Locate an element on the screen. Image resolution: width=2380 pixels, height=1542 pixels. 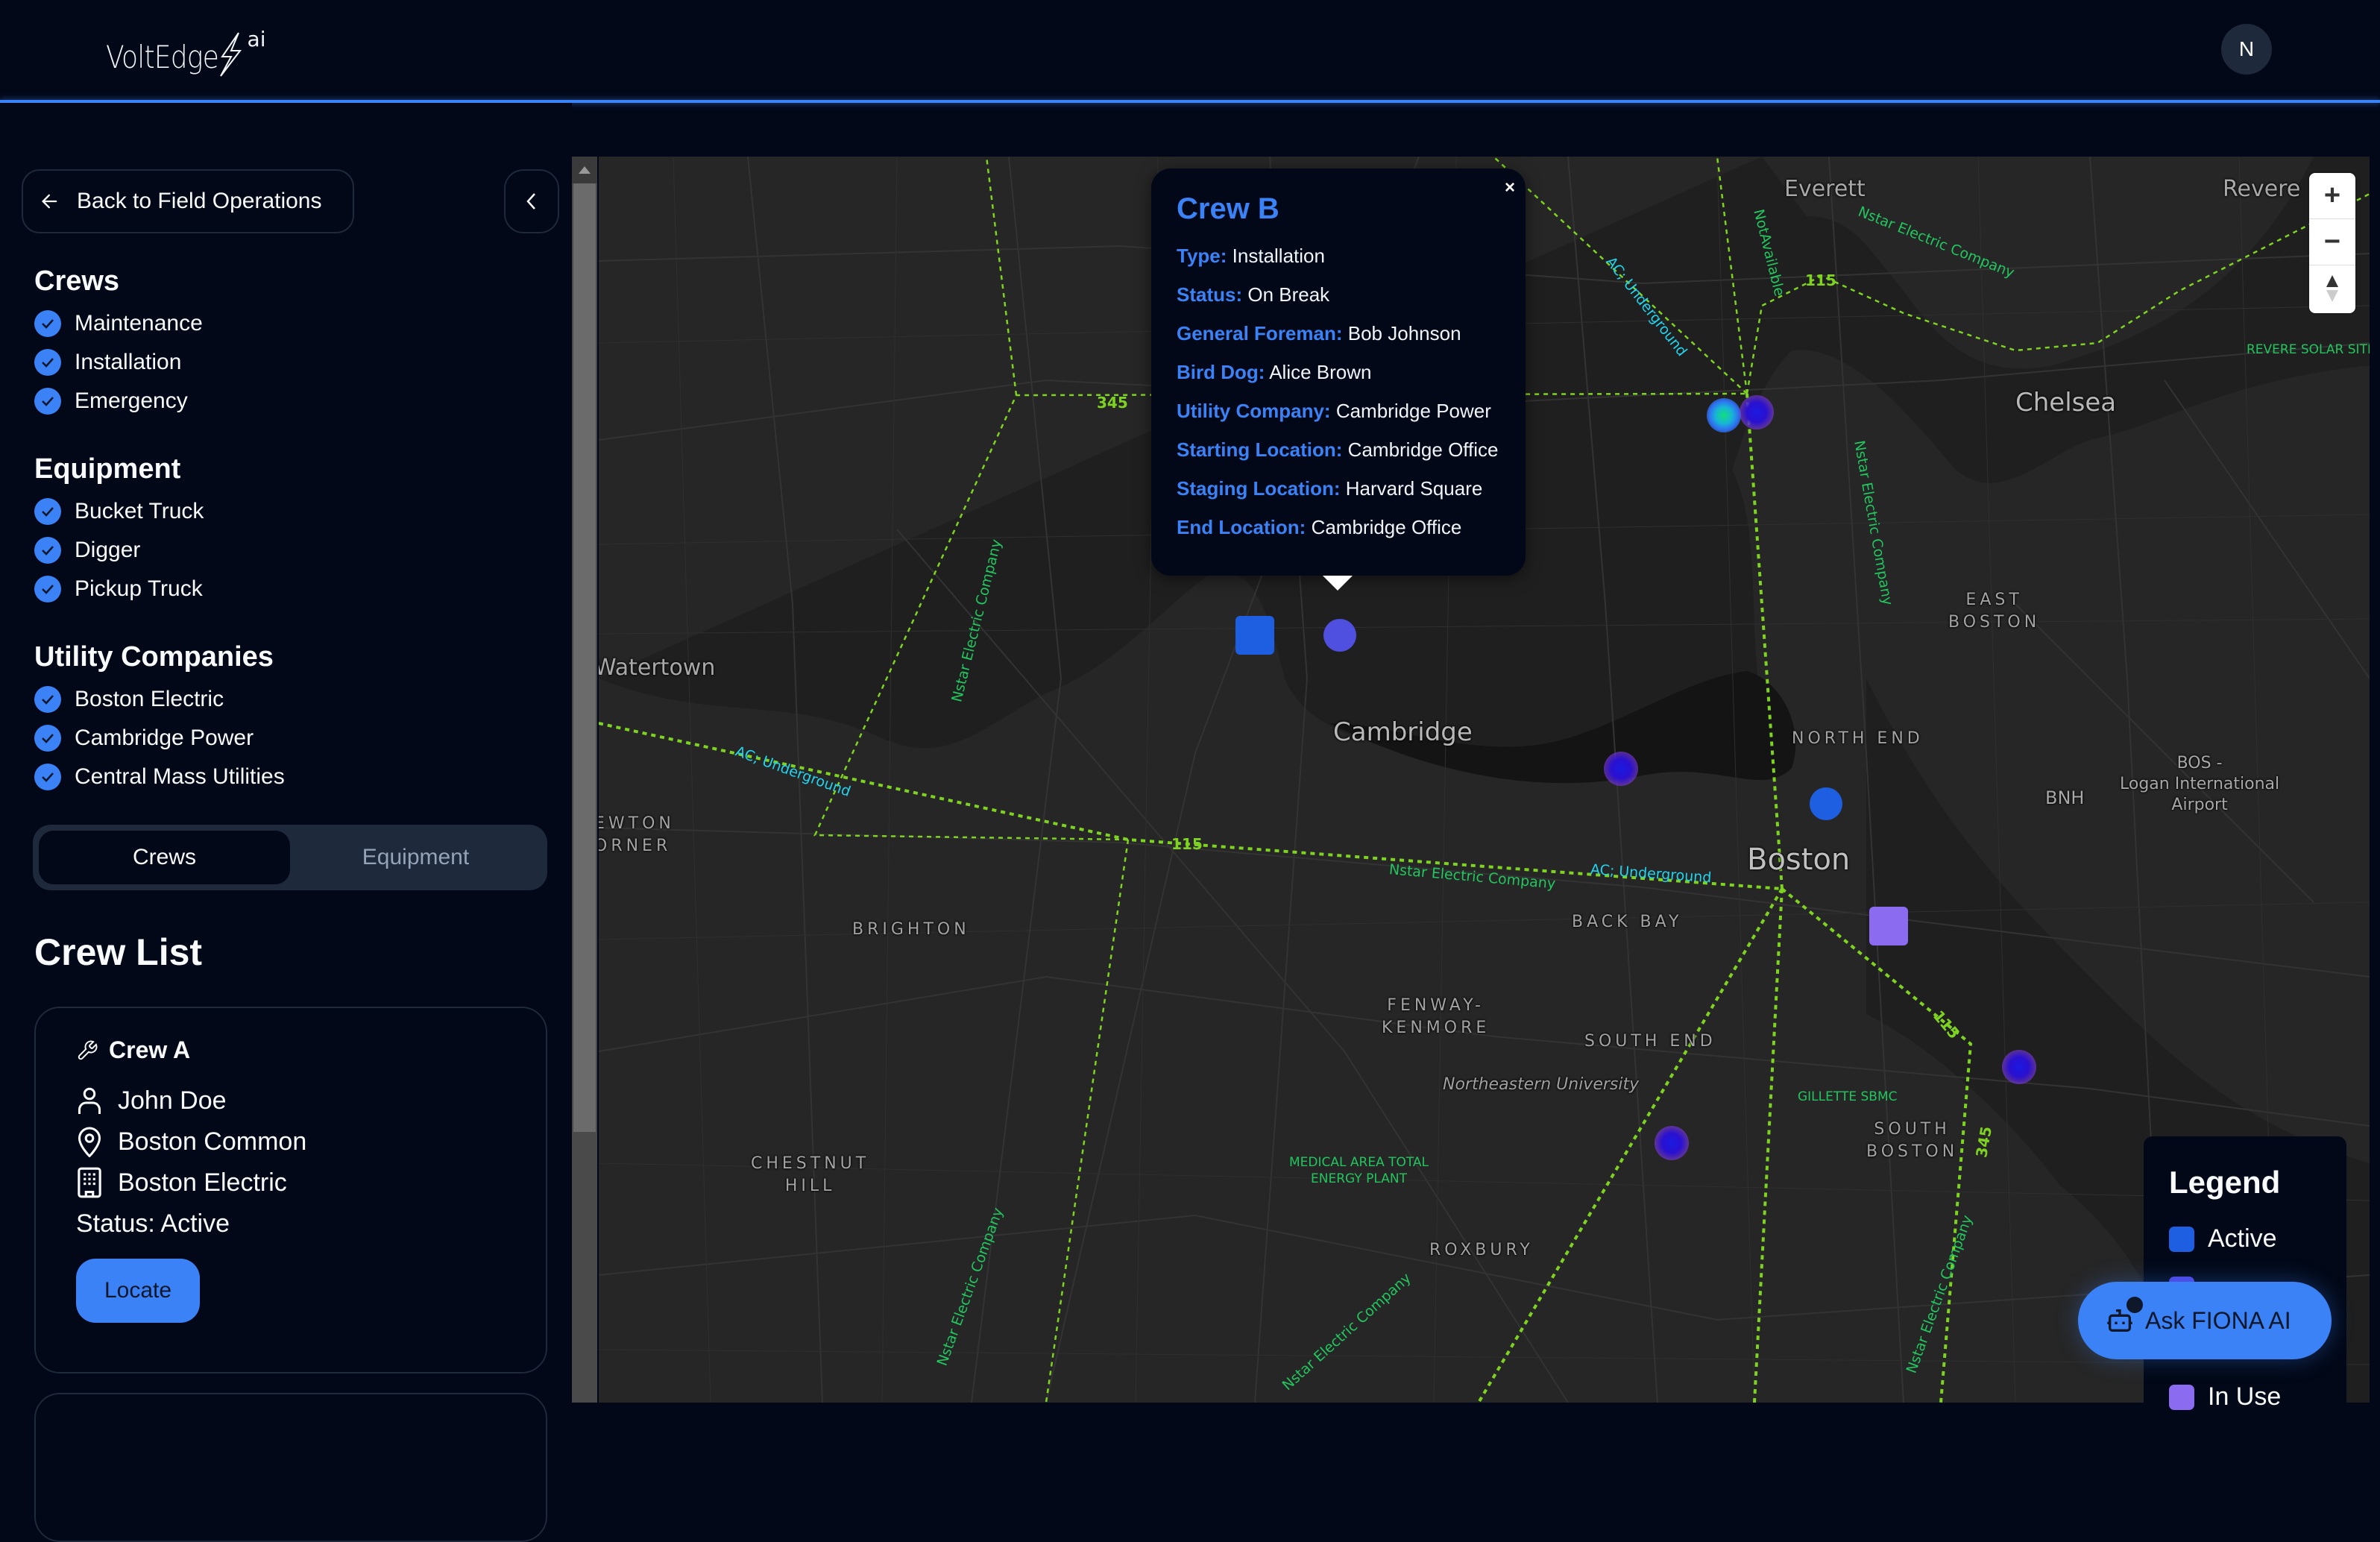
map-label-back-bay: BACK BAY is located at coordinates (1627, 922).